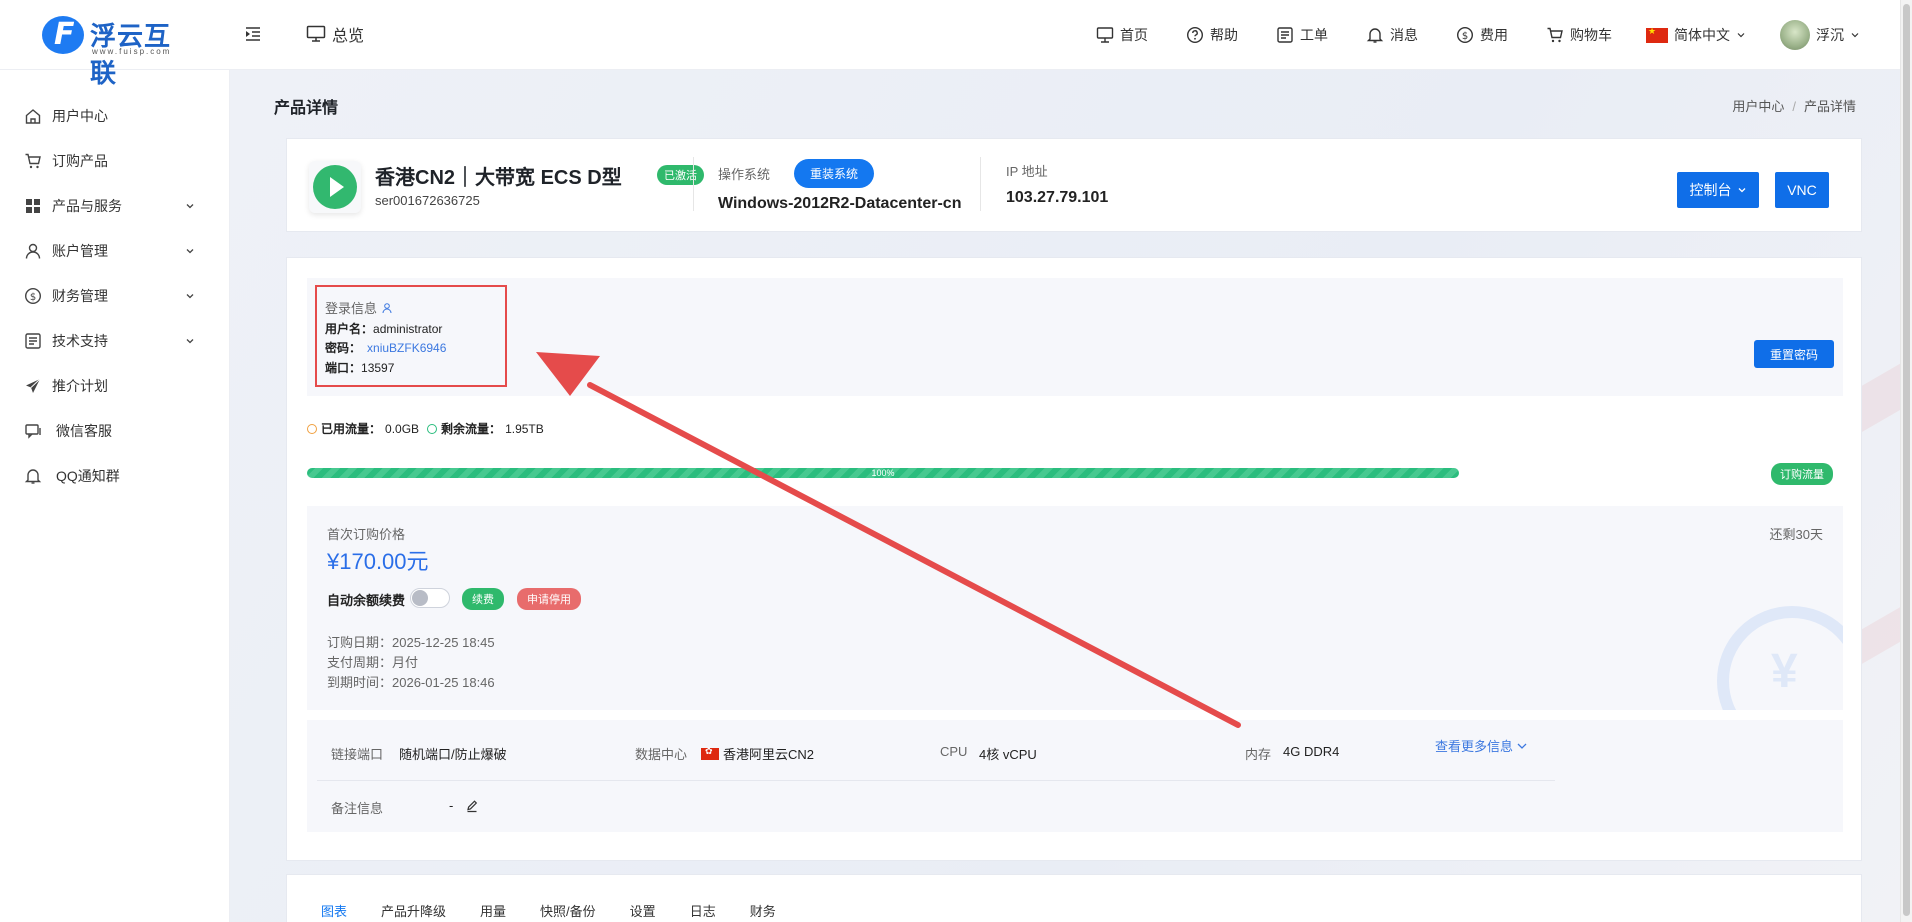 The image size is (1912, 922). I want to click on tab-snapshot: 快照/备份, so click(568, 910).